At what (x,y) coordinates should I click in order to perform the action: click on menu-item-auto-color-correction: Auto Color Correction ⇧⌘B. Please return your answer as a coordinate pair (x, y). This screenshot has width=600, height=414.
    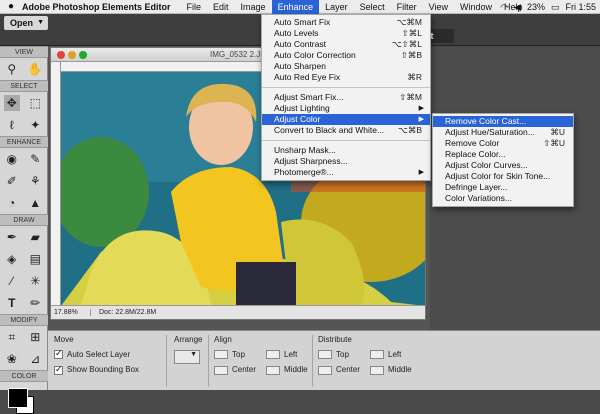
    Looking at the image, I should click on (346, 55).